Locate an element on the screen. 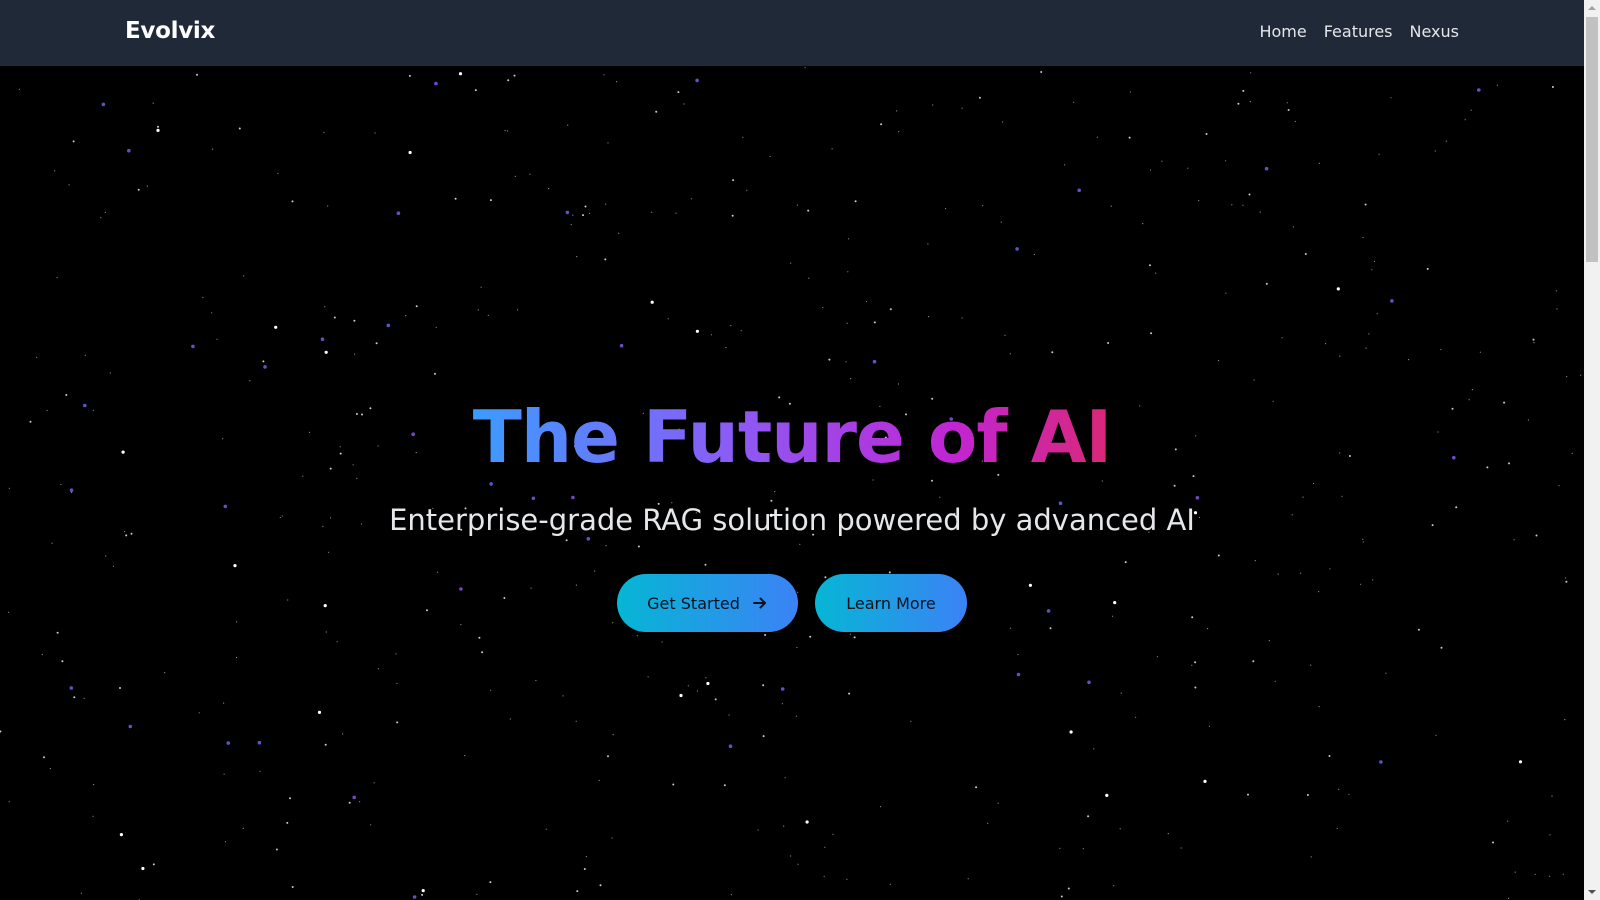 Image resolution: width=1600 pixels, height=900 pixels. page-scrollbar is located at coordinates (1592, 450).